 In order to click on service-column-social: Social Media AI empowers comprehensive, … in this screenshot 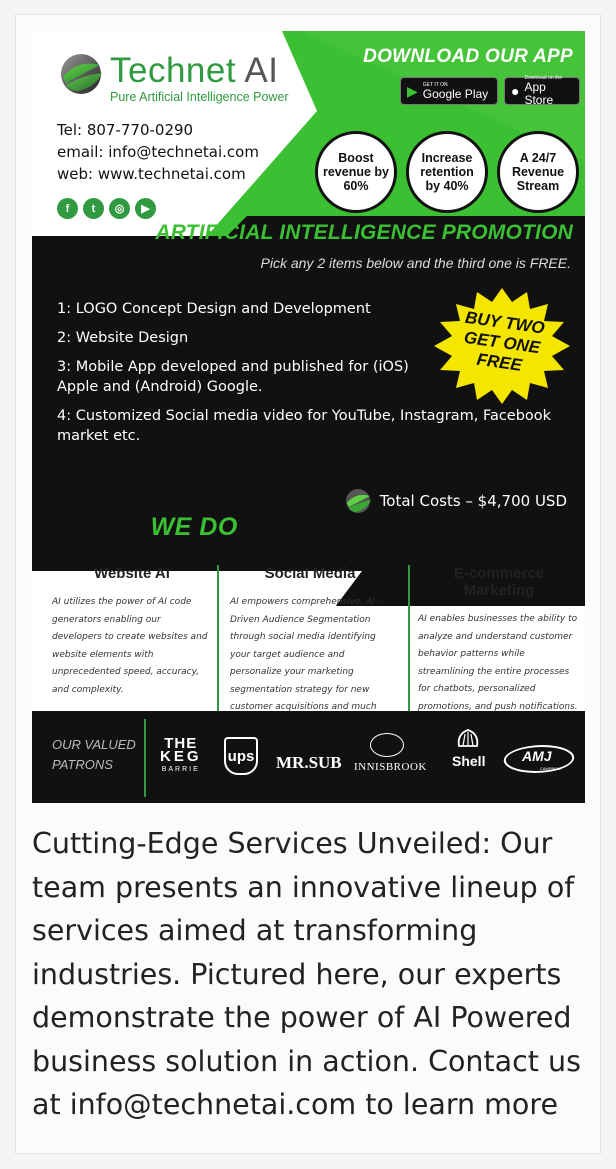, I will do `click(310, 638)`.